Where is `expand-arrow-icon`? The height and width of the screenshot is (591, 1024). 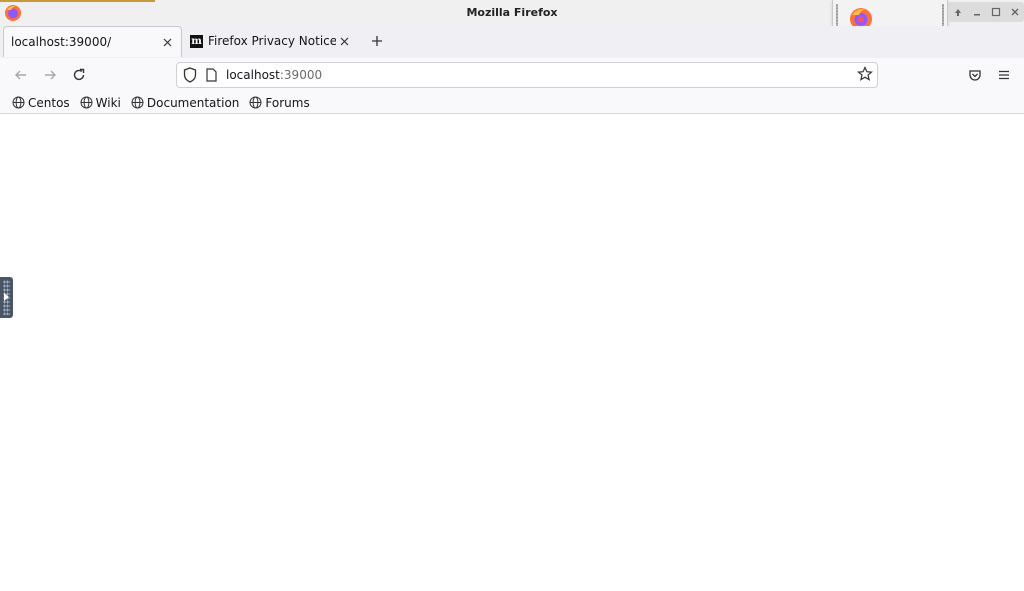
expand-arrow-icon is located at coordinates (6, 297).